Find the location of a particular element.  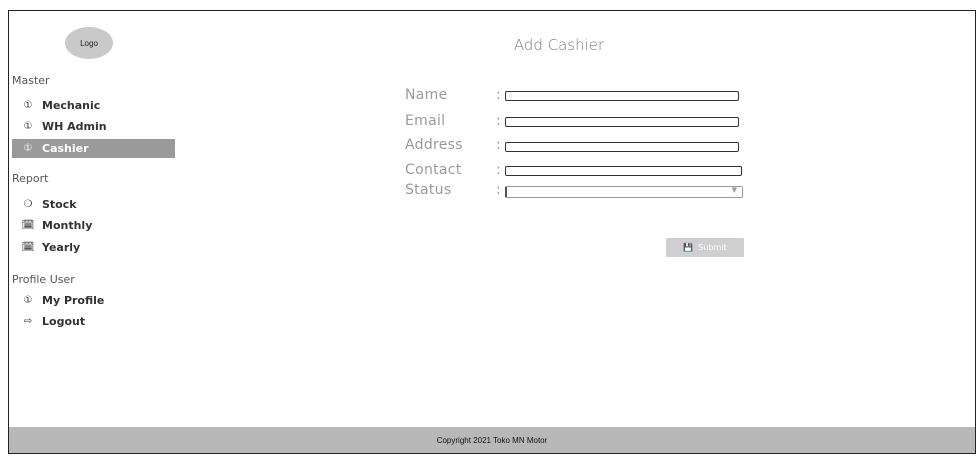

sidebar-section-master: Master is located at coordinates (31, 80).